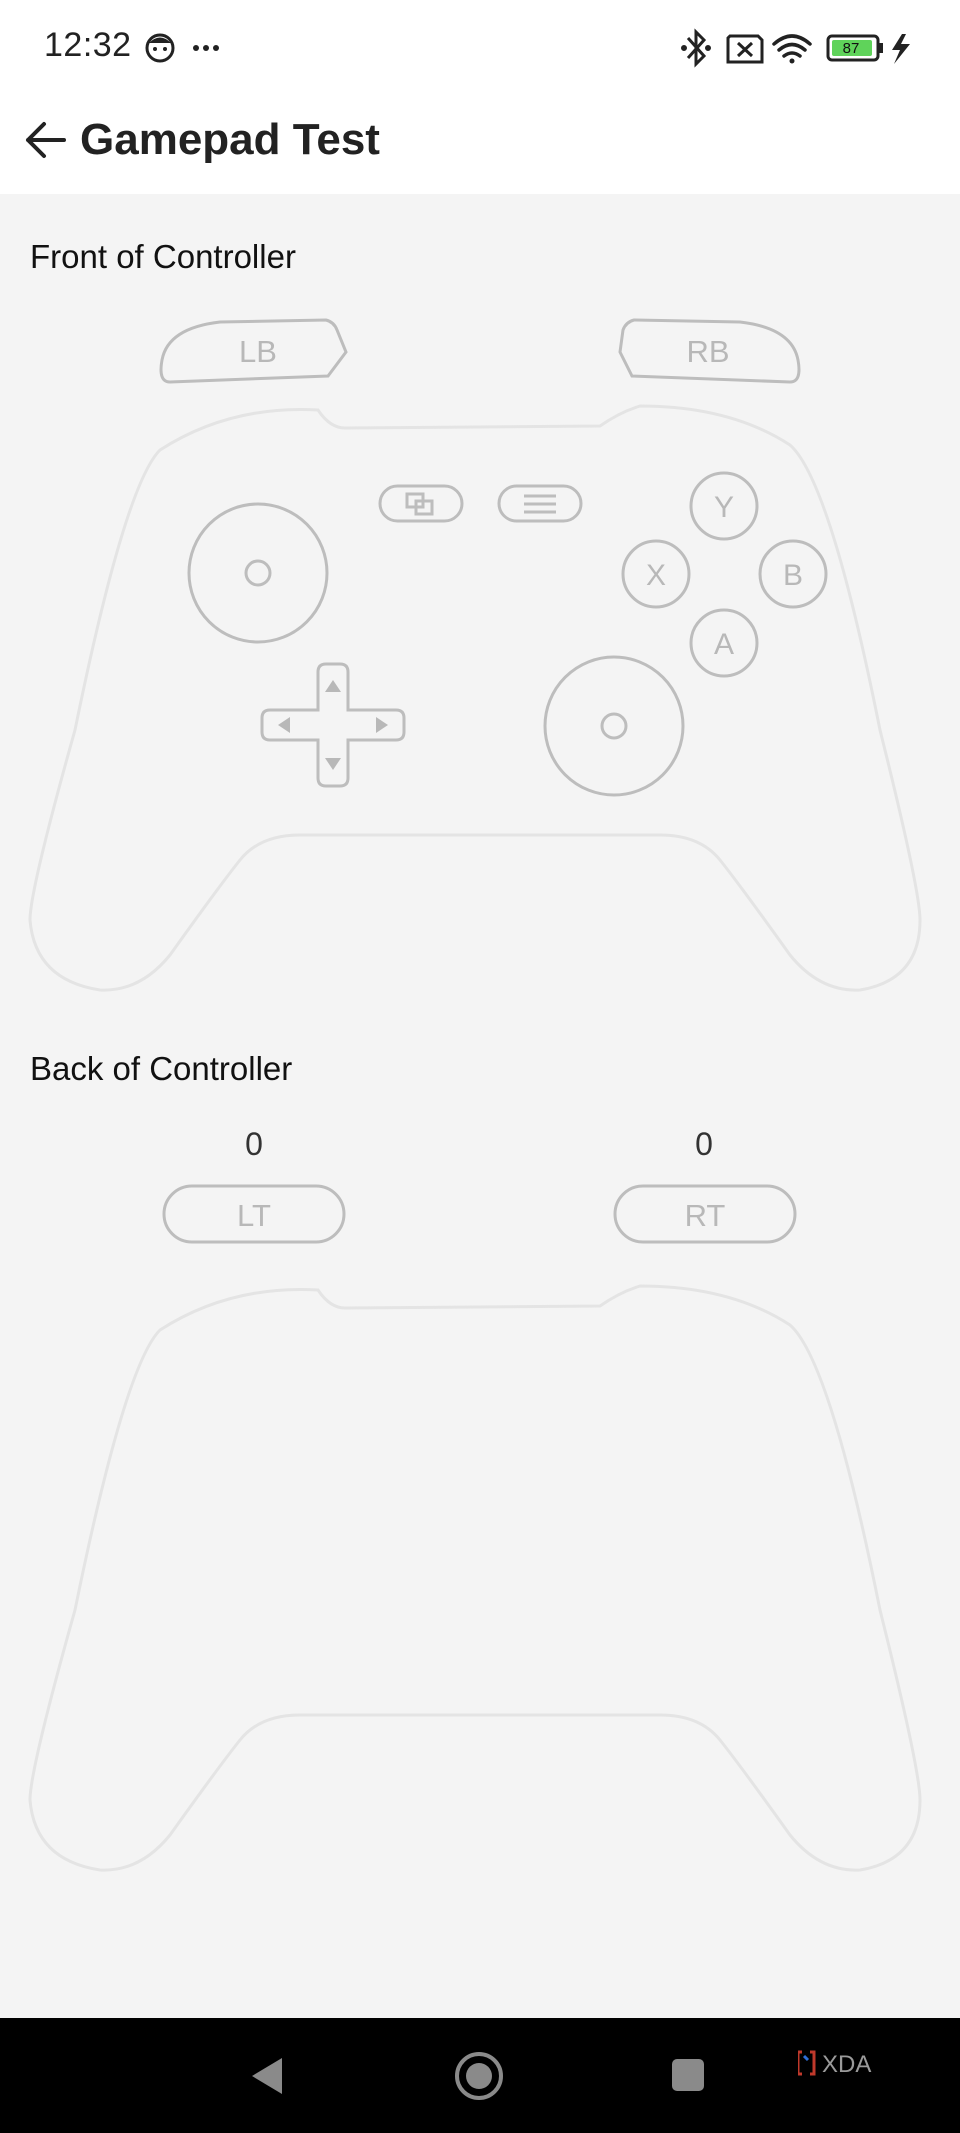 The width and height of the screenshot is (960, 2133). What do you see at coordinates (161, 1068) in the screenshot?
I see `back-section-title: Back of Controller` at bounding box center [161, 1068].